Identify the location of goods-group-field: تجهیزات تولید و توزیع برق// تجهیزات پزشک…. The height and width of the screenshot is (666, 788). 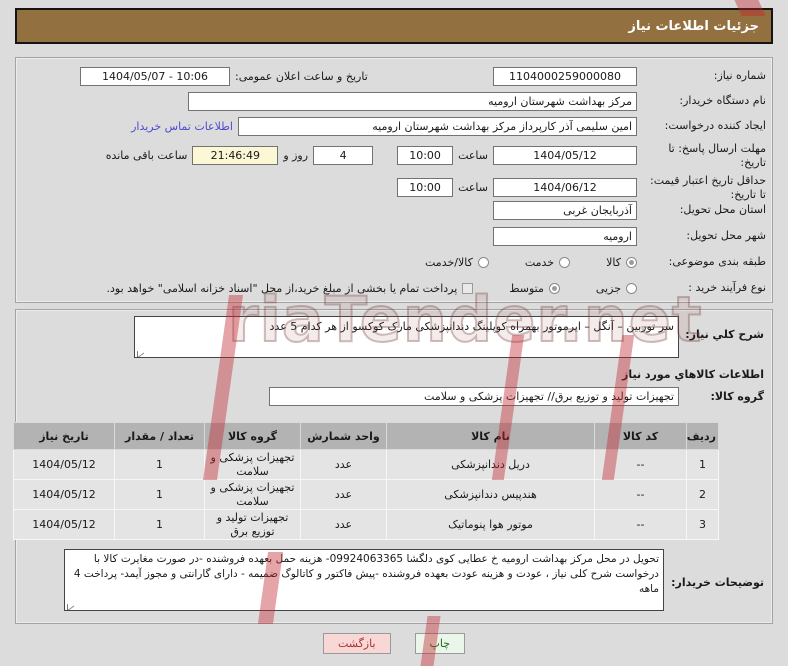
(474, 396).